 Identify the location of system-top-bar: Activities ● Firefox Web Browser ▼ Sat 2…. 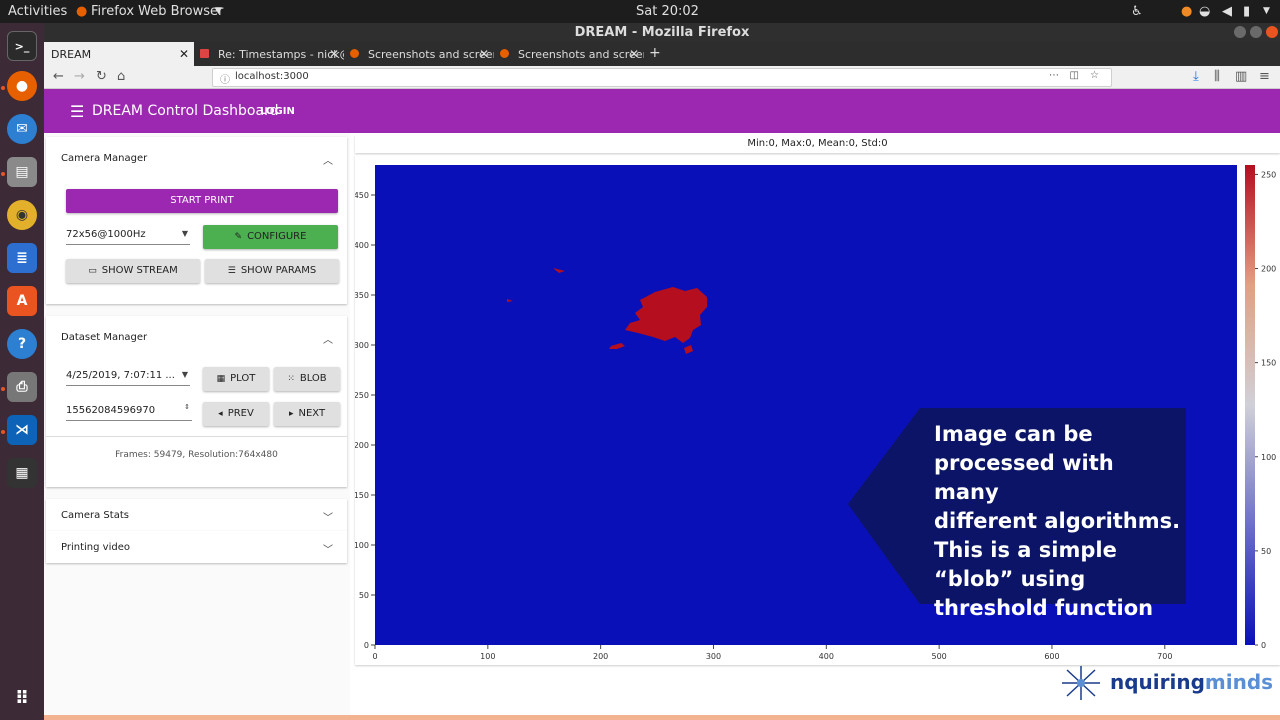
(640, 11).